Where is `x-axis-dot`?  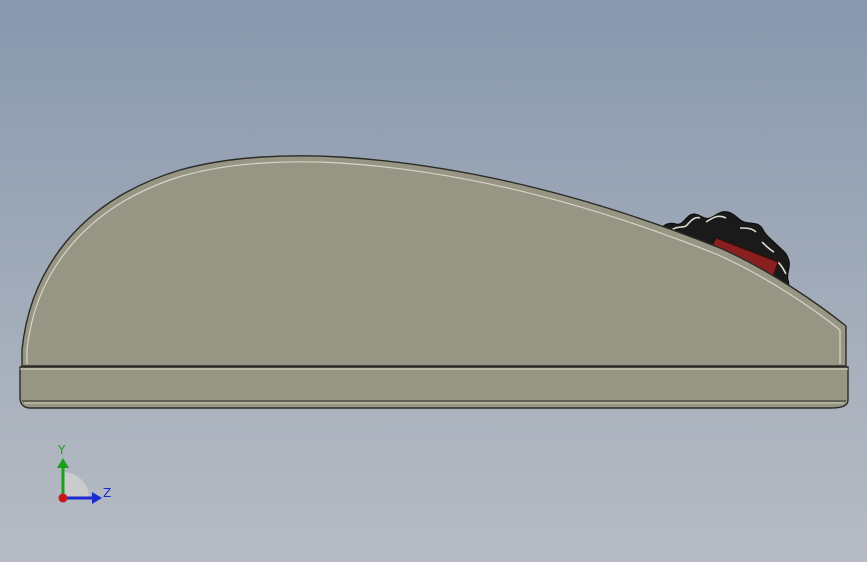 x-axis-dot is located at coordinates (63, 498).